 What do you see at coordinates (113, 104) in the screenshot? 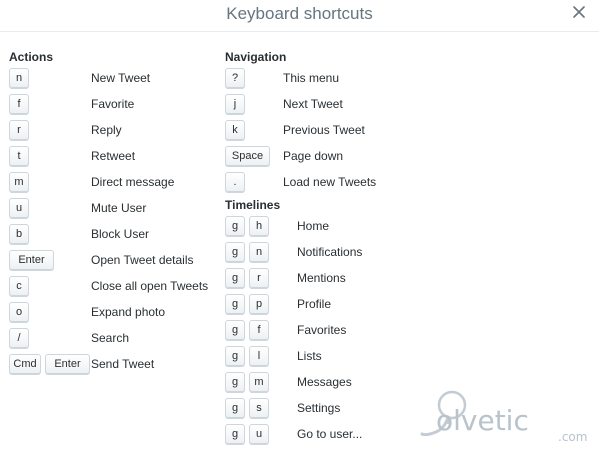
I see `shortcut-description: Favorite` at bounding box center [113, 104].